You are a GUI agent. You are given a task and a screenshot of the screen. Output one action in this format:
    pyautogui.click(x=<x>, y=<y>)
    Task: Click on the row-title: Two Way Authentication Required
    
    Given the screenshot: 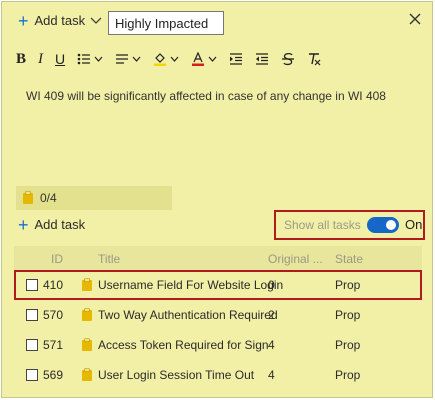 What is the action you would take?
    pyautogui.click(x=188, y=315)
    